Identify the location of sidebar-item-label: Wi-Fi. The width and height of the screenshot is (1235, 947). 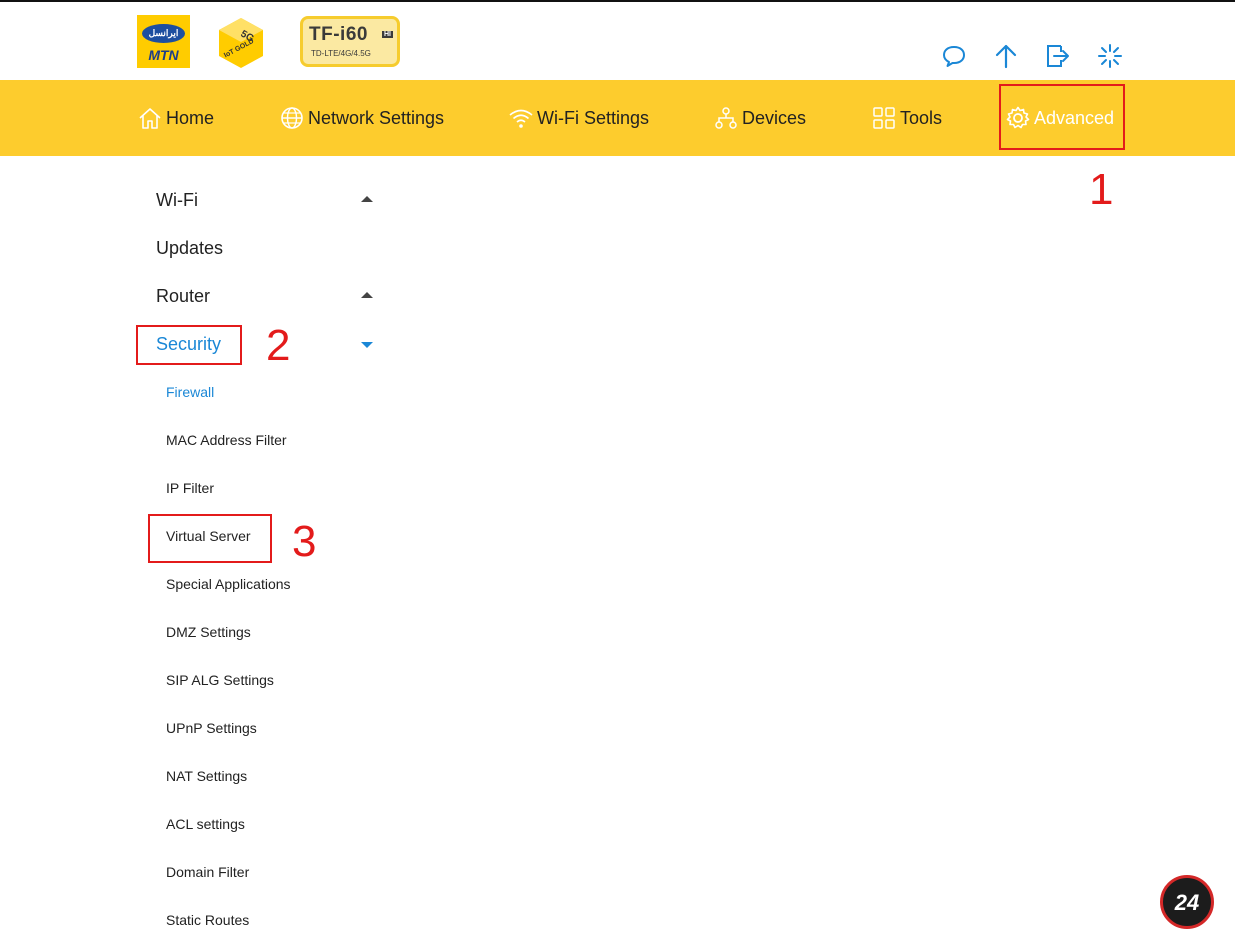
(177, 200).